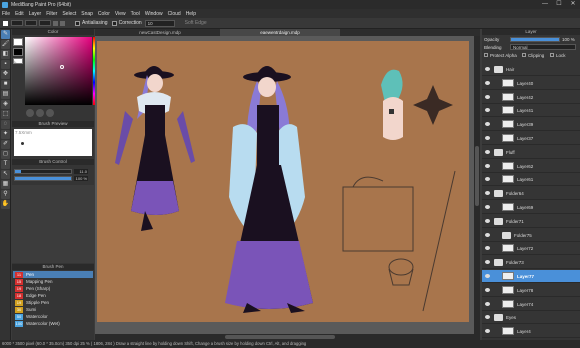  What do you see at coordinates (5, 174) in the screenshot?
I see `operation-icon: ↖` at bounding box center [5, 174].